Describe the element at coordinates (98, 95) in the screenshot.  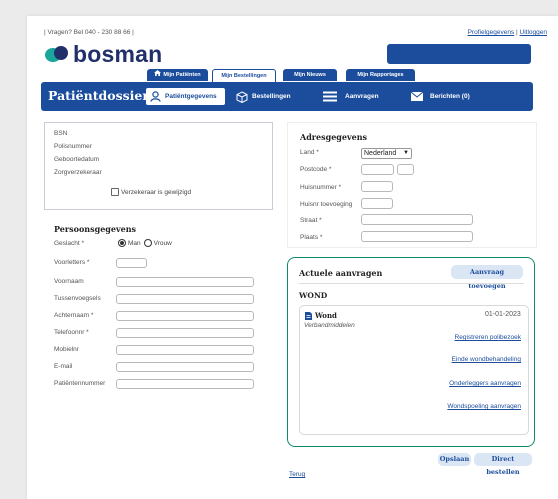
I see `page-title: Patiëntdossier` at that location.